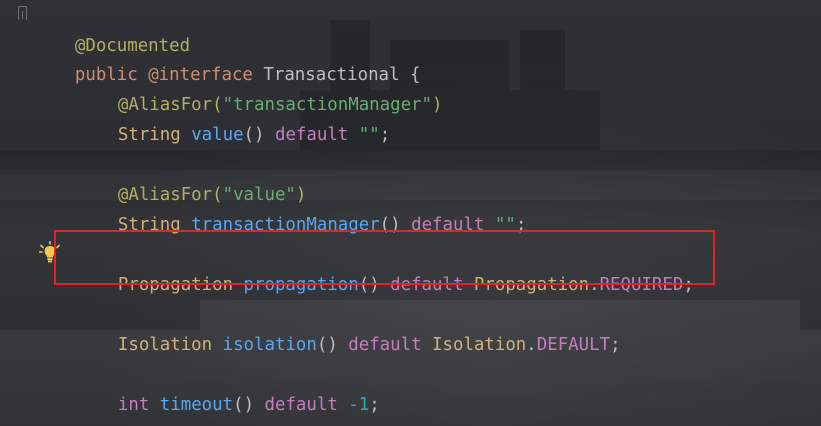 This screenshot has width=821, height=426. Describe the element at coordinates (573, 345) in the screenshot. I see `constant-token: DEFAULT` at that location.